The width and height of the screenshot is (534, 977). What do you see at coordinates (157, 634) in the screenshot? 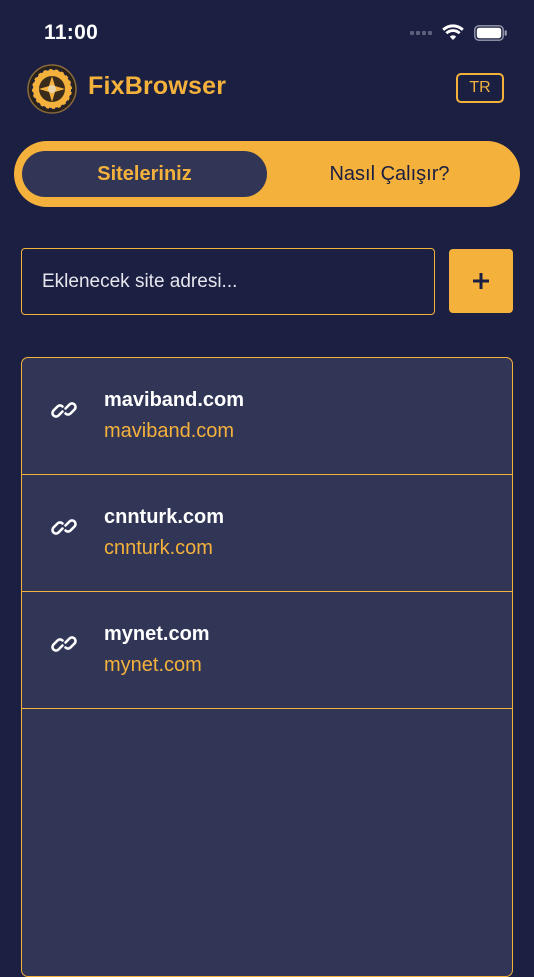
I see `site-name: mynet.com` at bounding box center [157, 634].